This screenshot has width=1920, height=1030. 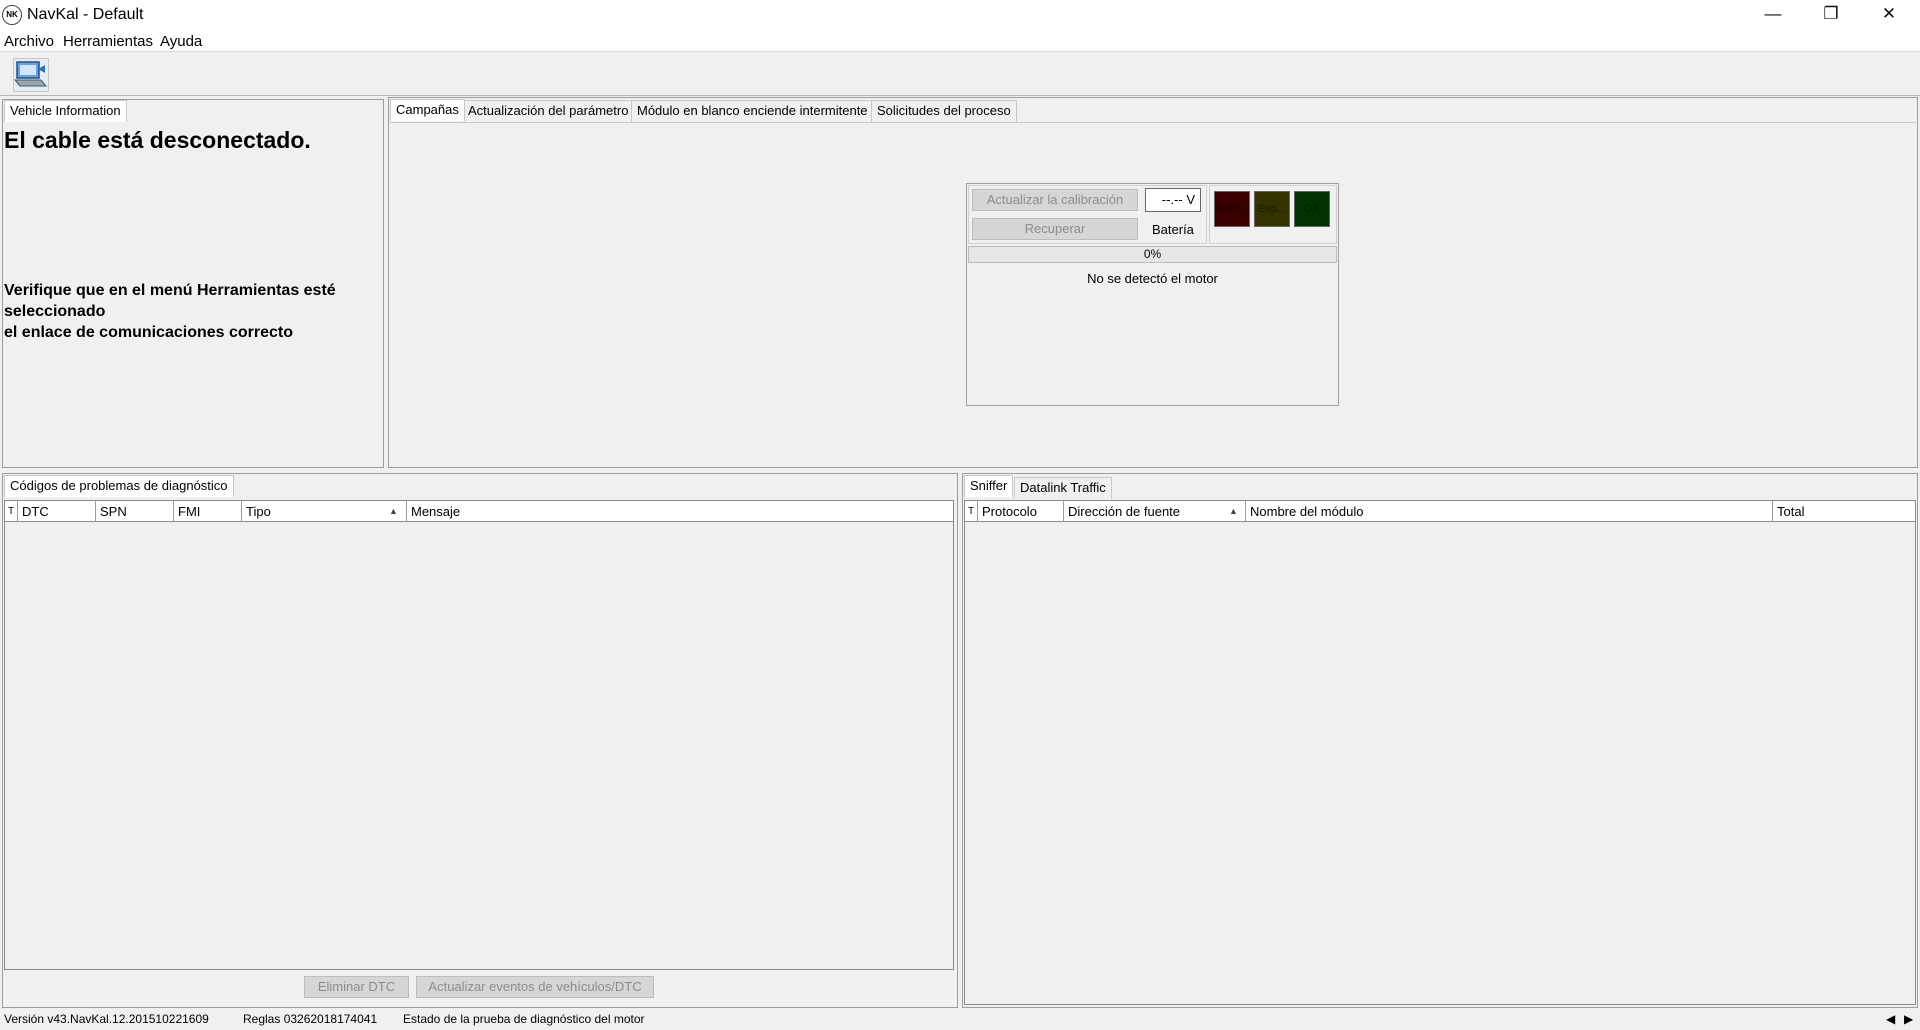 What do you see at coordinates (1509, 511) in the screenshot?
I see `sniffer-col-nombre-modulo: Nombre del módulo` at bounding box center [1509, 511].